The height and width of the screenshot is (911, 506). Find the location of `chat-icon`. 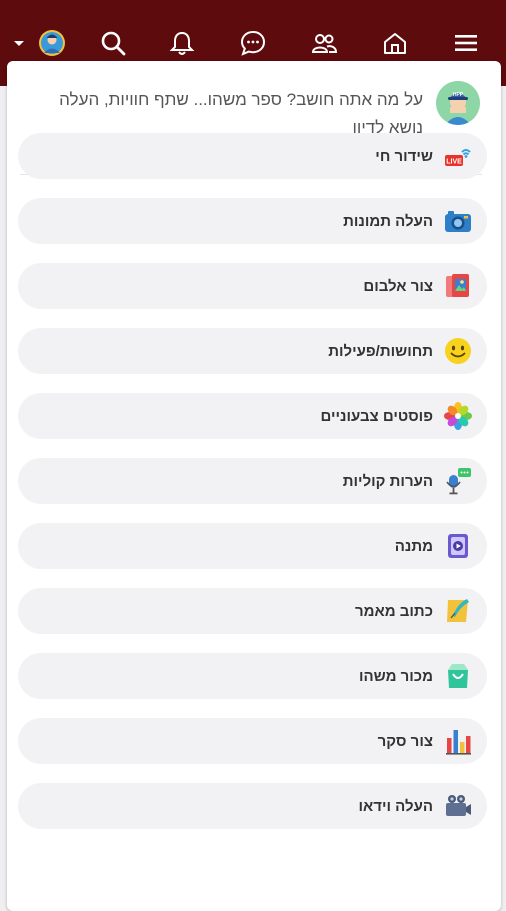

chat-icon is located at coordinates (253, 43).